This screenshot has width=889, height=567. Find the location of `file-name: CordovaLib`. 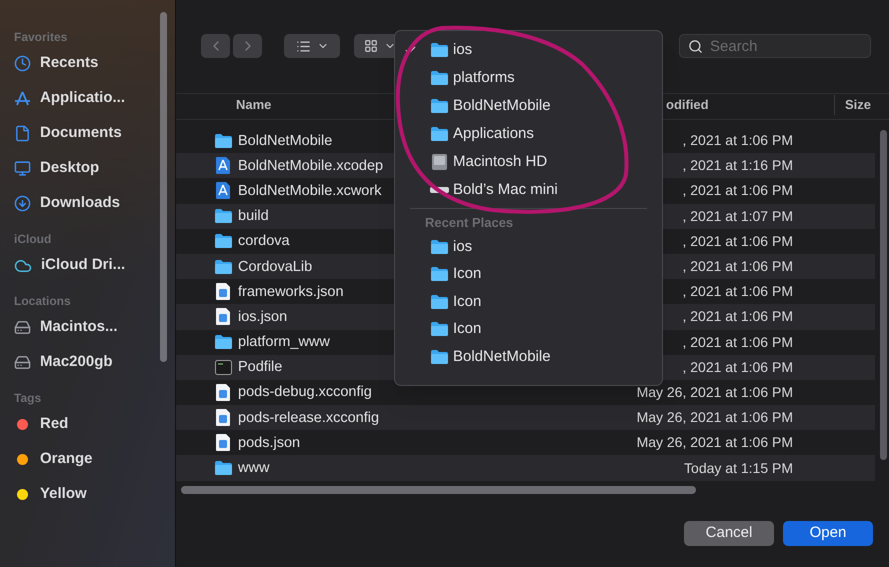

file-name: CordovaLib is located at coordinates (275, 266).